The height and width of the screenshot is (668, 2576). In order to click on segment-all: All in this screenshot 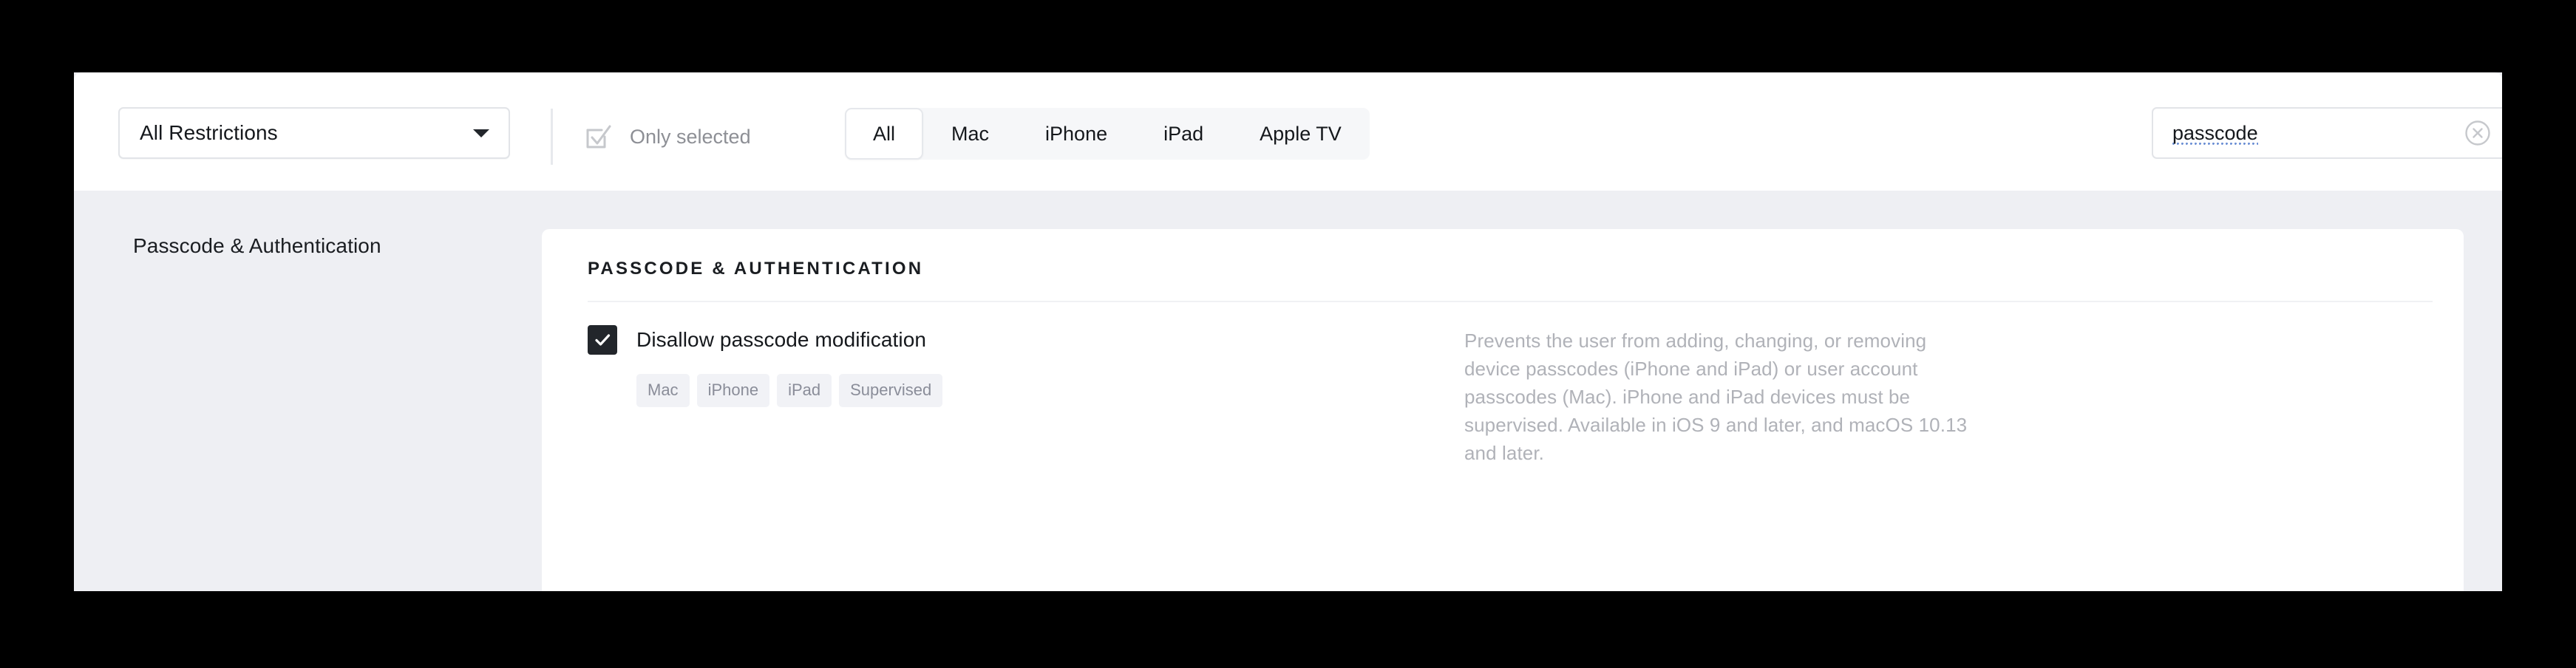, I will do `click(884, 134)`.